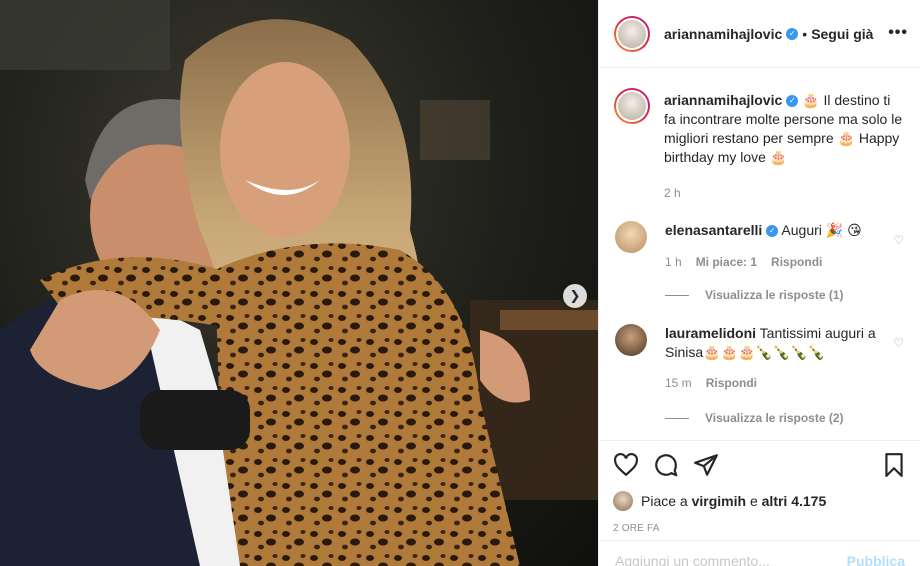 Image resolution: width=920 pixels, height=566 pixels. What do you see at coordinates (821, 230) in the screenshot?
I see `comment-text: Auguri 🎉 😘` at bounding box center [821, 230].